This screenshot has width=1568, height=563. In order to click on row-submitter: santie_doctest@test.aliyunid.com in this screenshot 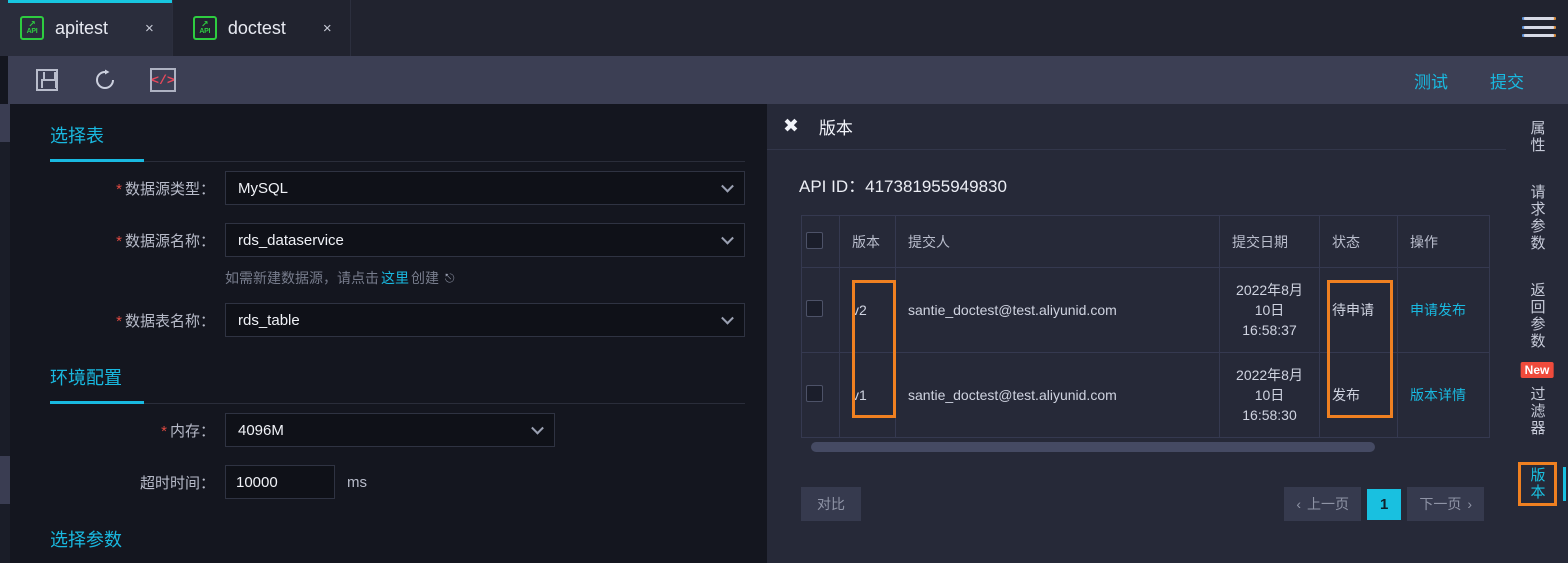, I will do `click(1057, 310)`.